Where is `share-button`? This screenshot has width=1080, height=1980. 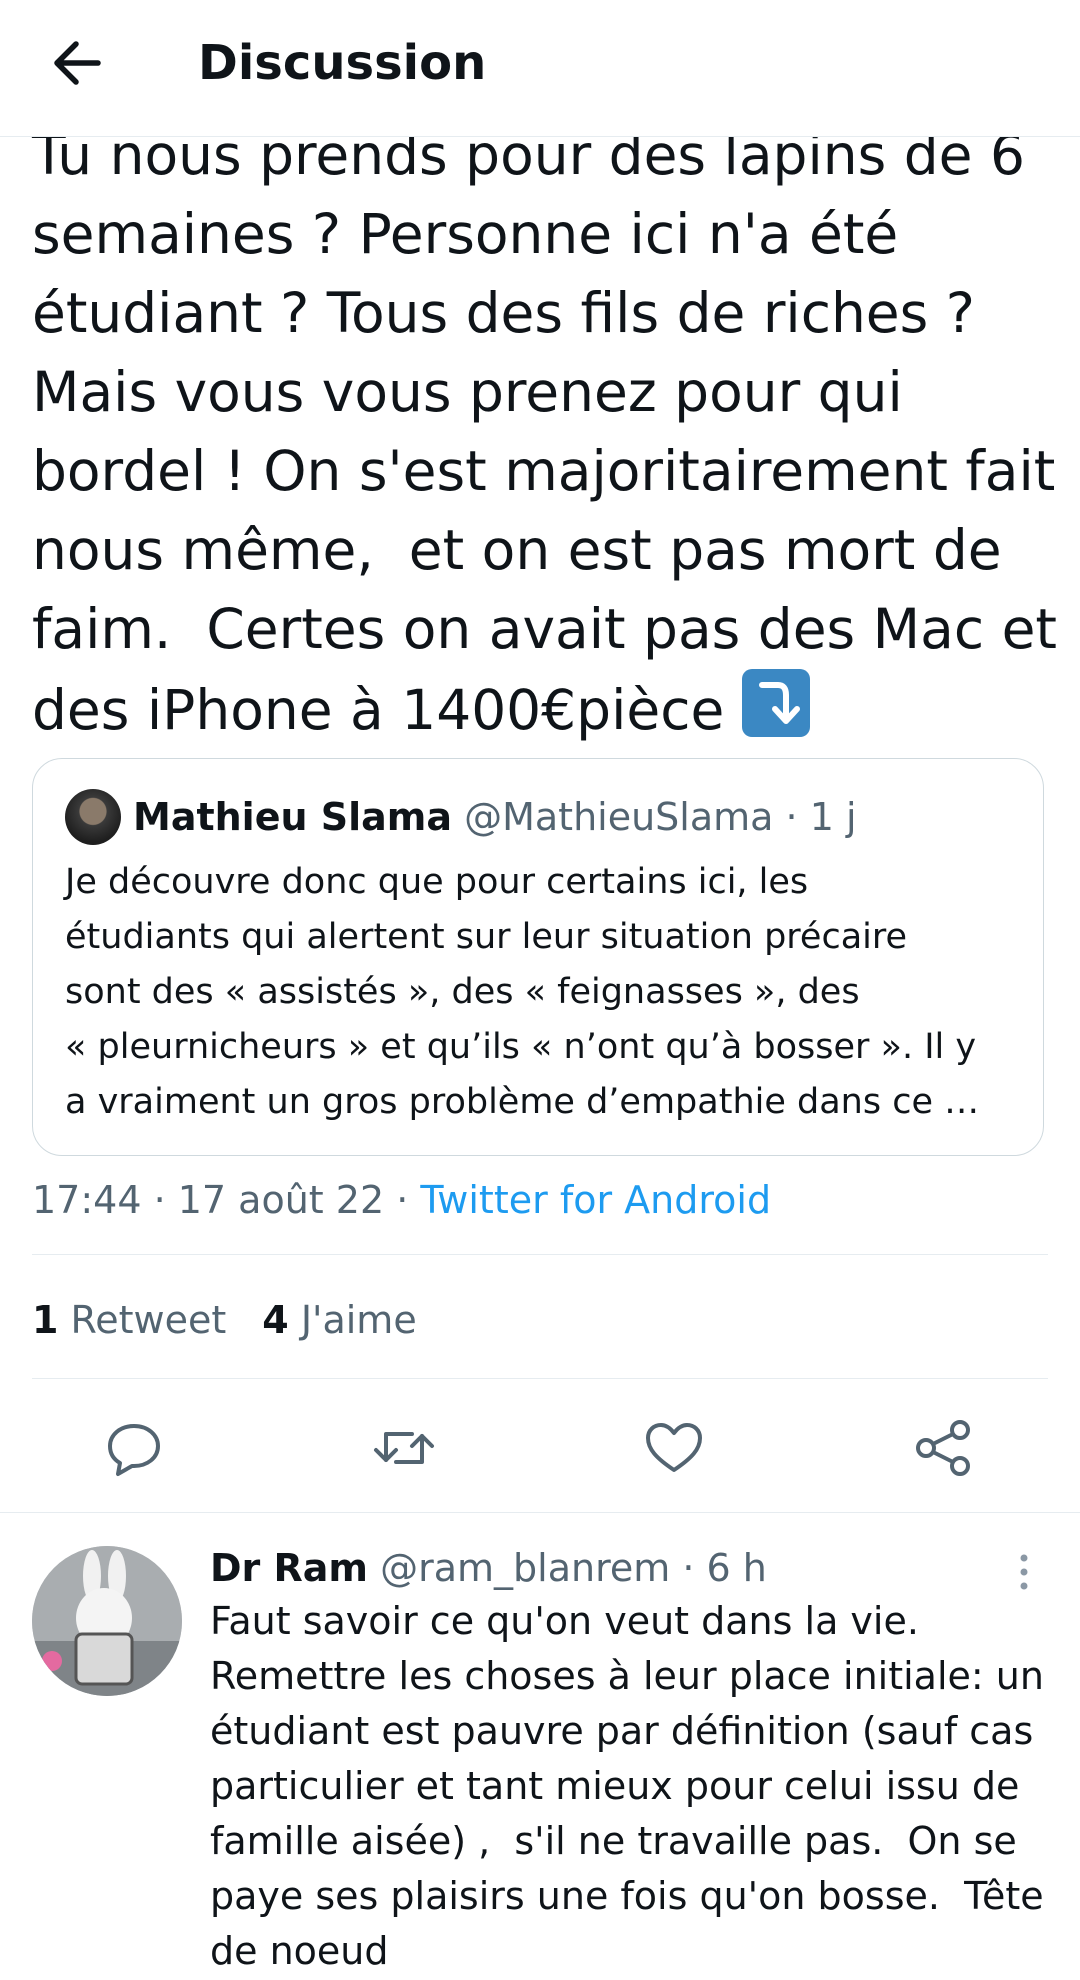 share-button is located at coordinates (944, 1448).